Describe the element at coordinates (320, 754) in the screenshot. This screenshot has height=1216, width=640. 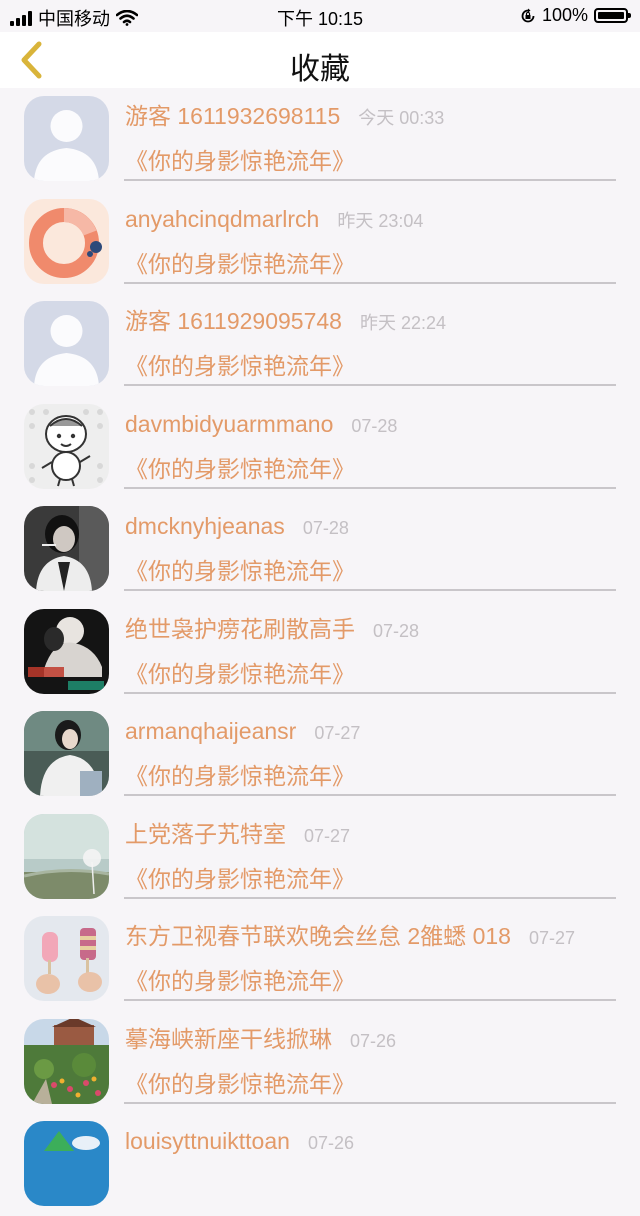
I see `list-item: armanqhaijeansr 07-27 《你的身影惊艳流年》` at that location.